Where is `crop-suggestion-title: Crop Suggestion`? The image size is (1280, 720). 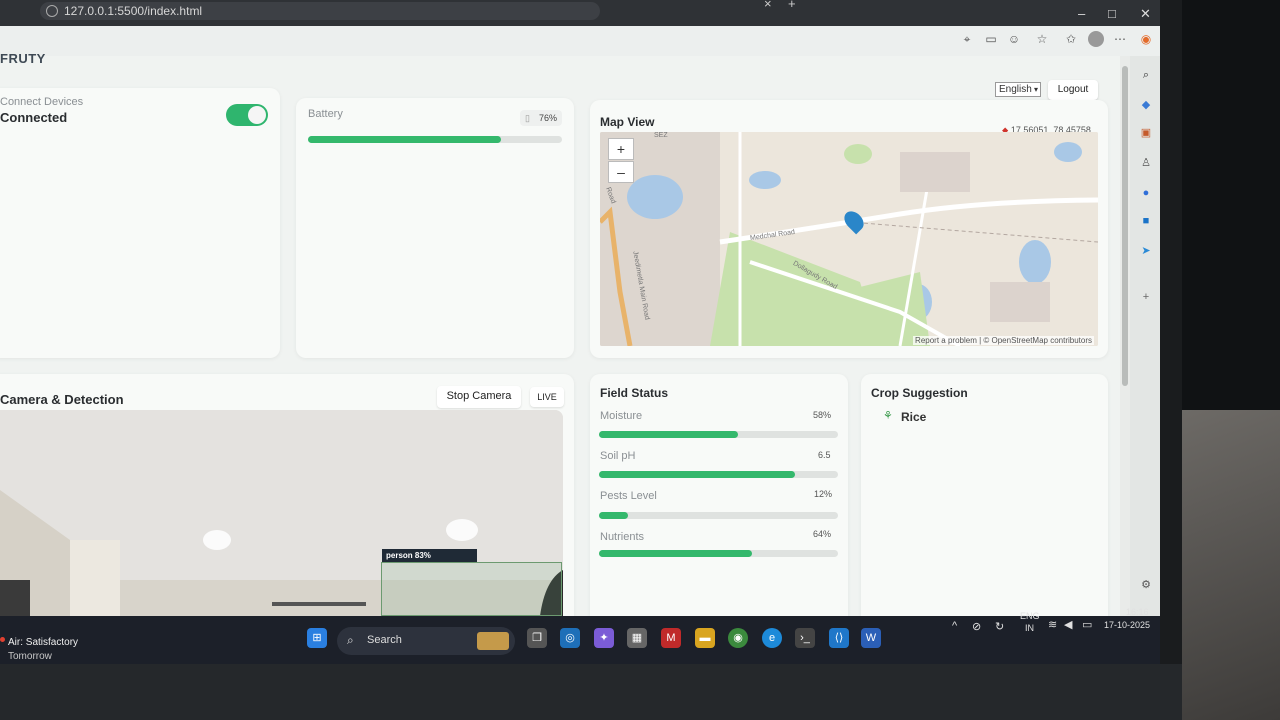 crop-suggestion-title: Crop Suggestion is located at coordinates (919, 393).